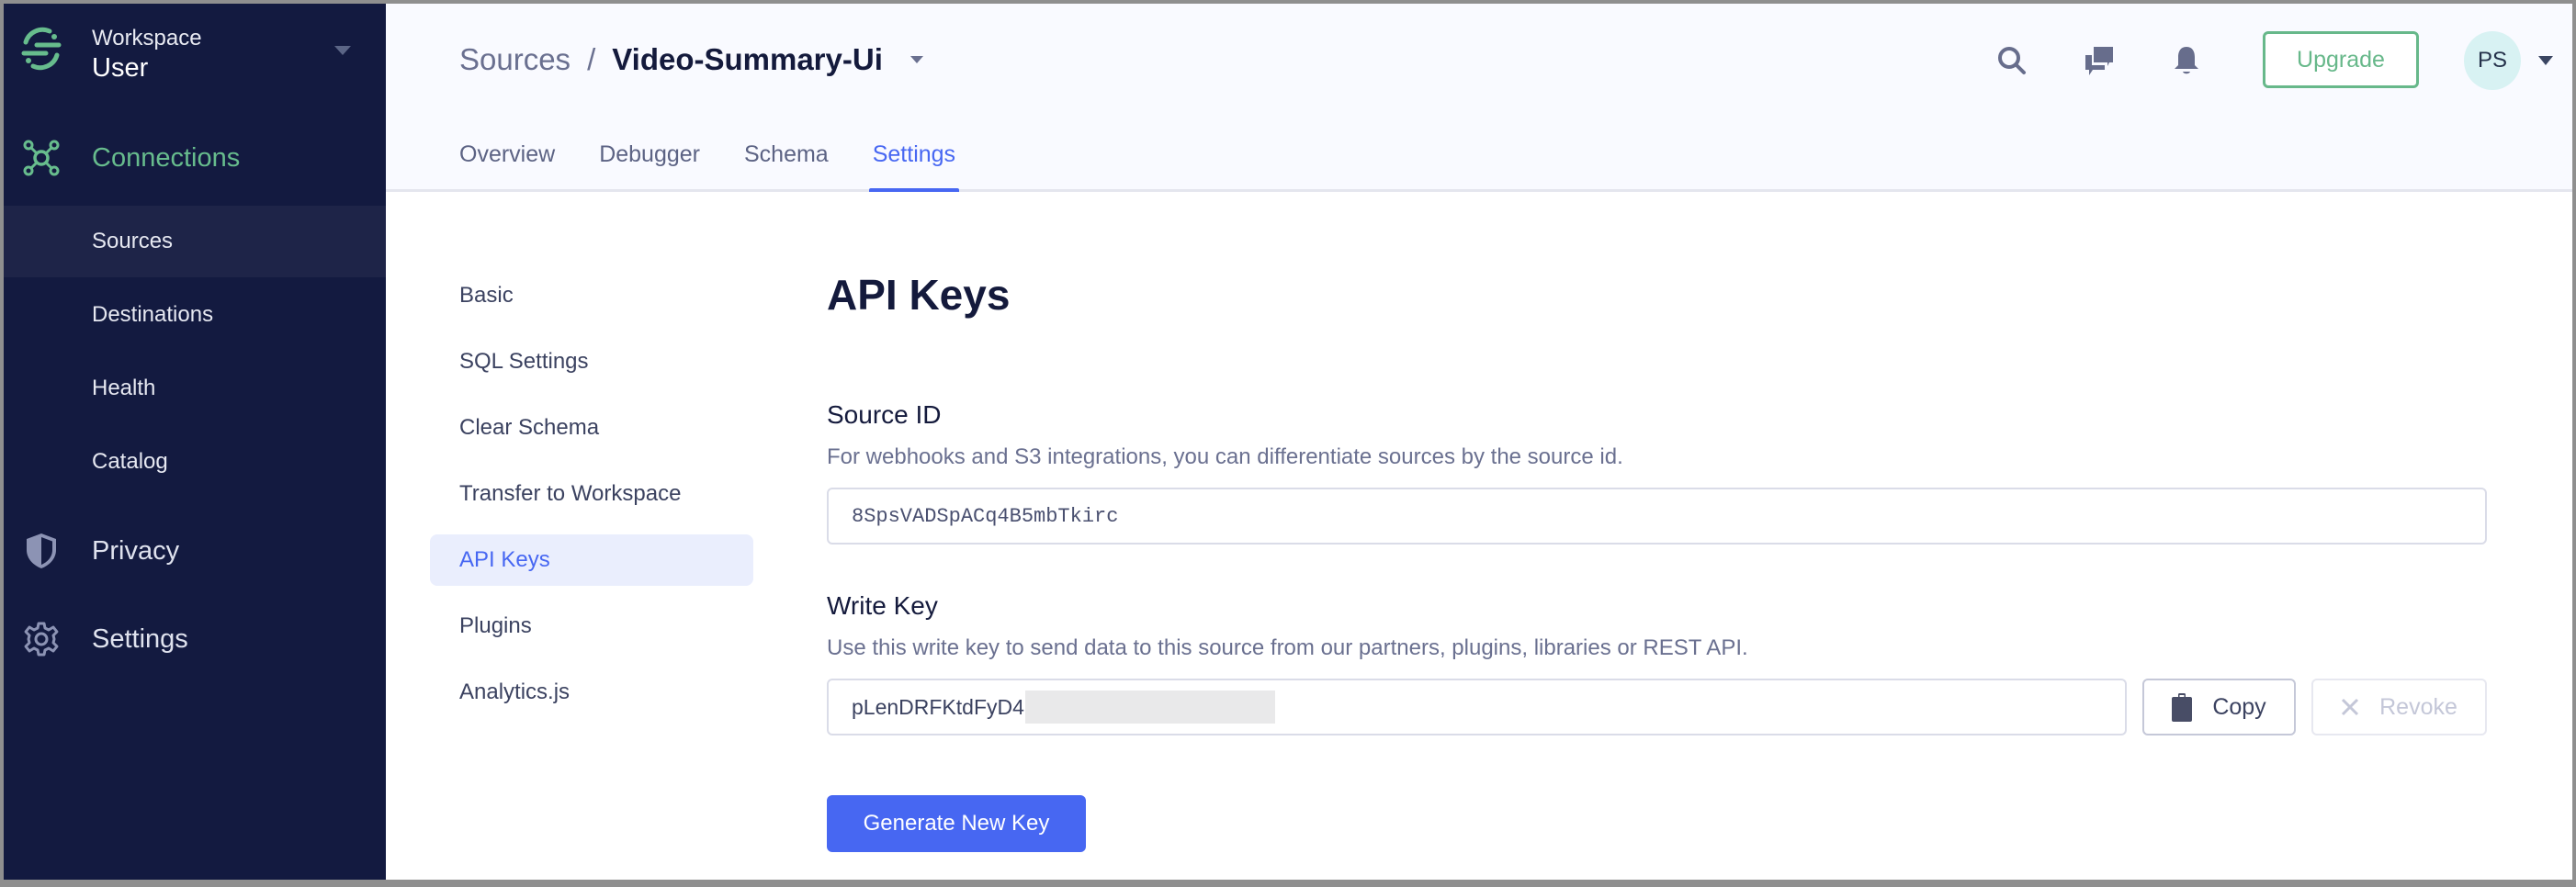  Describe the element at coordinates (649, 167) in the screenshot. I see `tab-debugger: Debugger` at that location.